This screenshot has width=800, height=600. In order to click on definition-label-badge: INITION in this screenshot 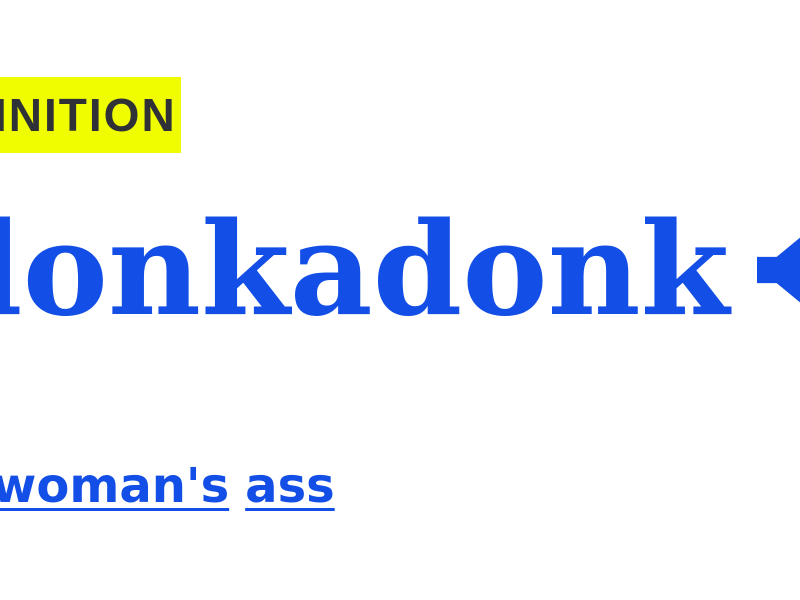, I will do `click(90, 115)`.